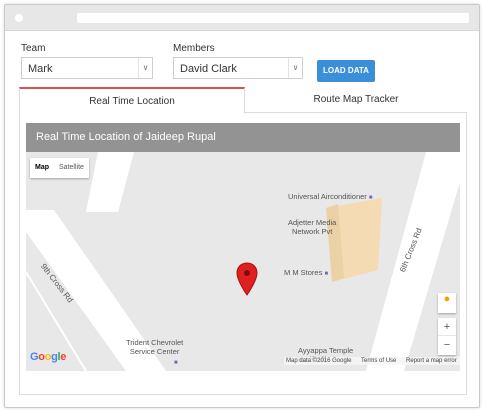 This screenshot has width=486, height=416. Describe the element at coordinates (247, 279) in the screenshot. I see `location-marker-icon` at that location.